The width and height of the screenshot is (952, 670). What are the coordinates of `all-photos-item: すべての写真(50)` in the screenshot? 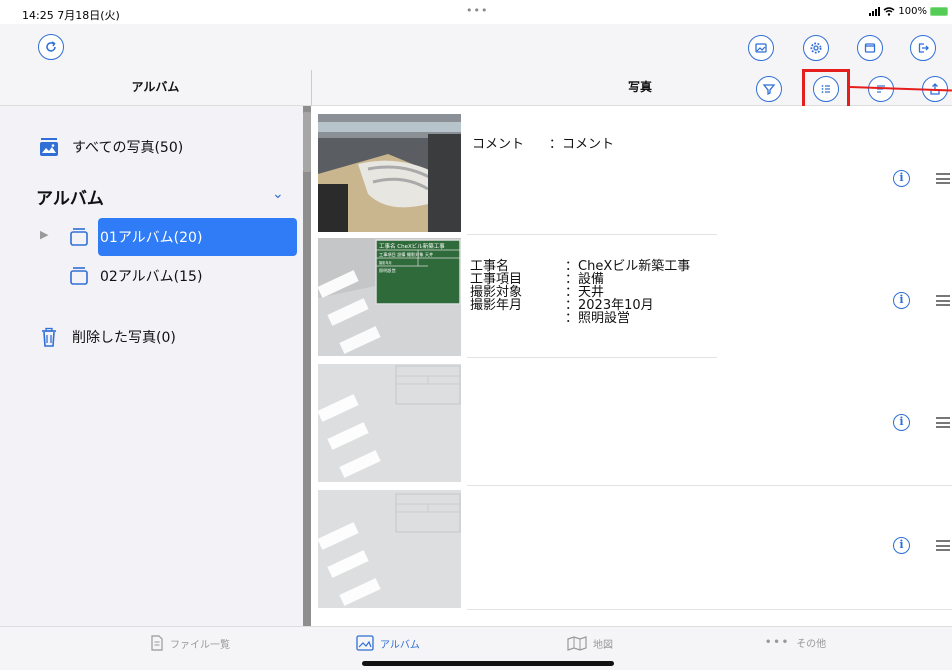 It's located at (110, 147).